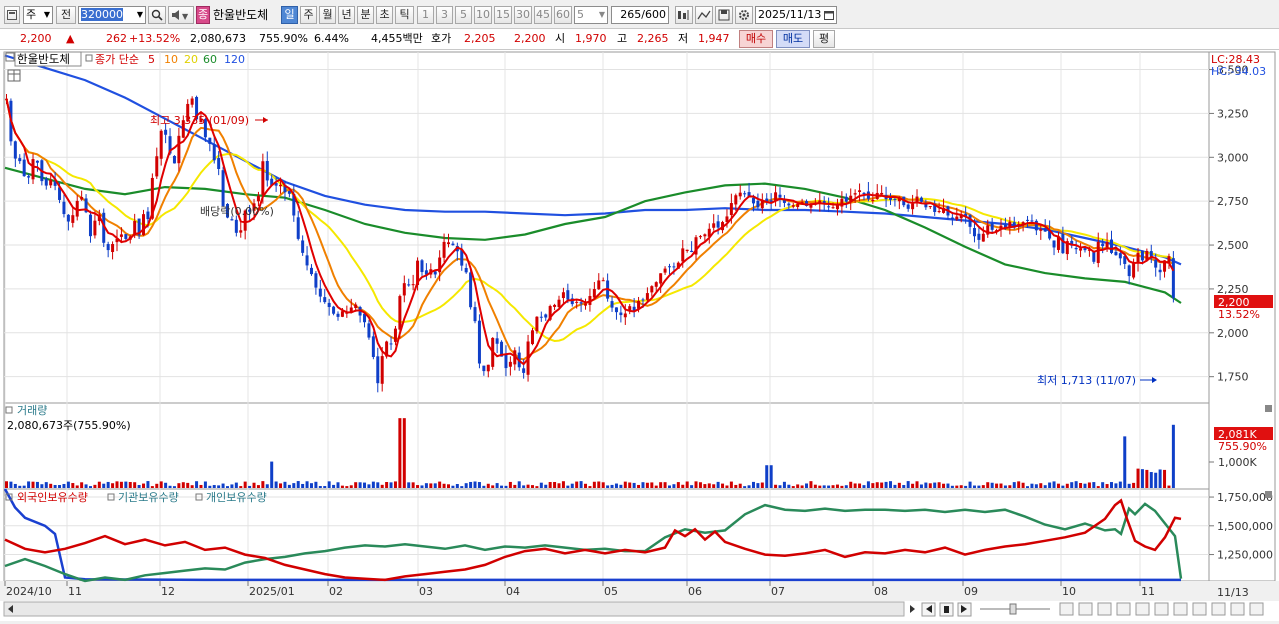 Image resolution: width=1279 pixels, height=624 pixels. Describe the element at coordinates (171, 59) in the screenshot. I see `legend-ma10: 10` at that location.